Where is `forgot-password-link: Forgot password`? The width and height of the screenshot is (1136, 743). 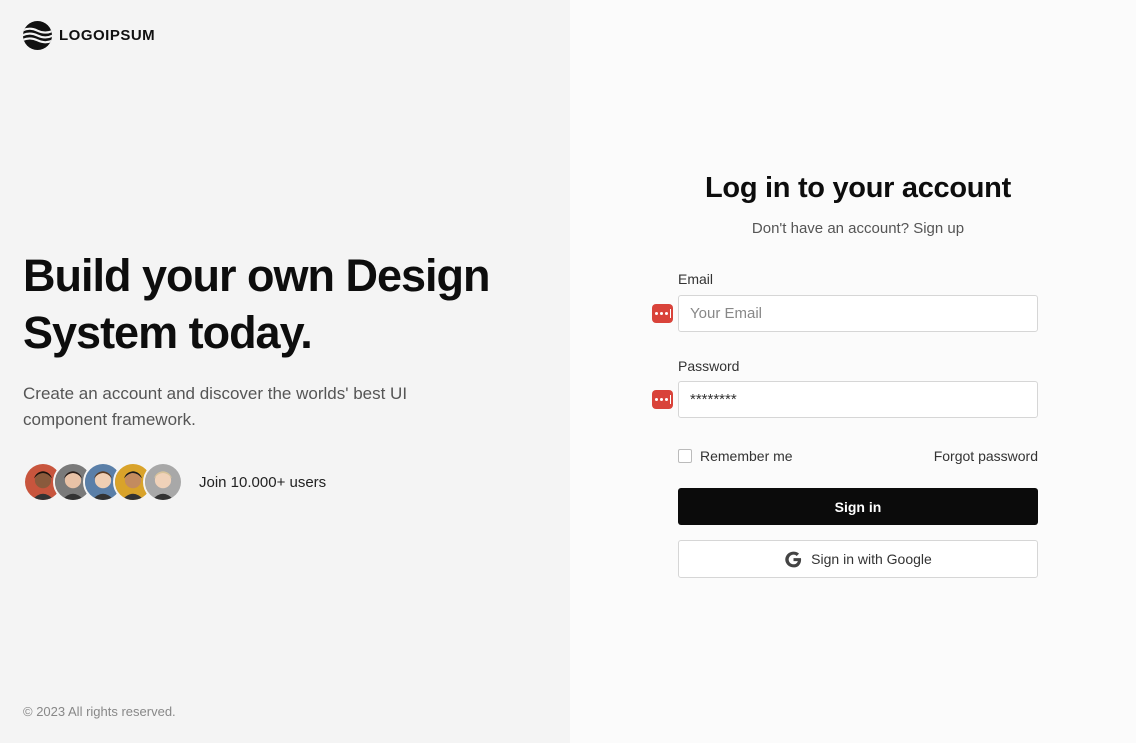
forgot-password-link: Forgot password is located at coordinates (974, 456).